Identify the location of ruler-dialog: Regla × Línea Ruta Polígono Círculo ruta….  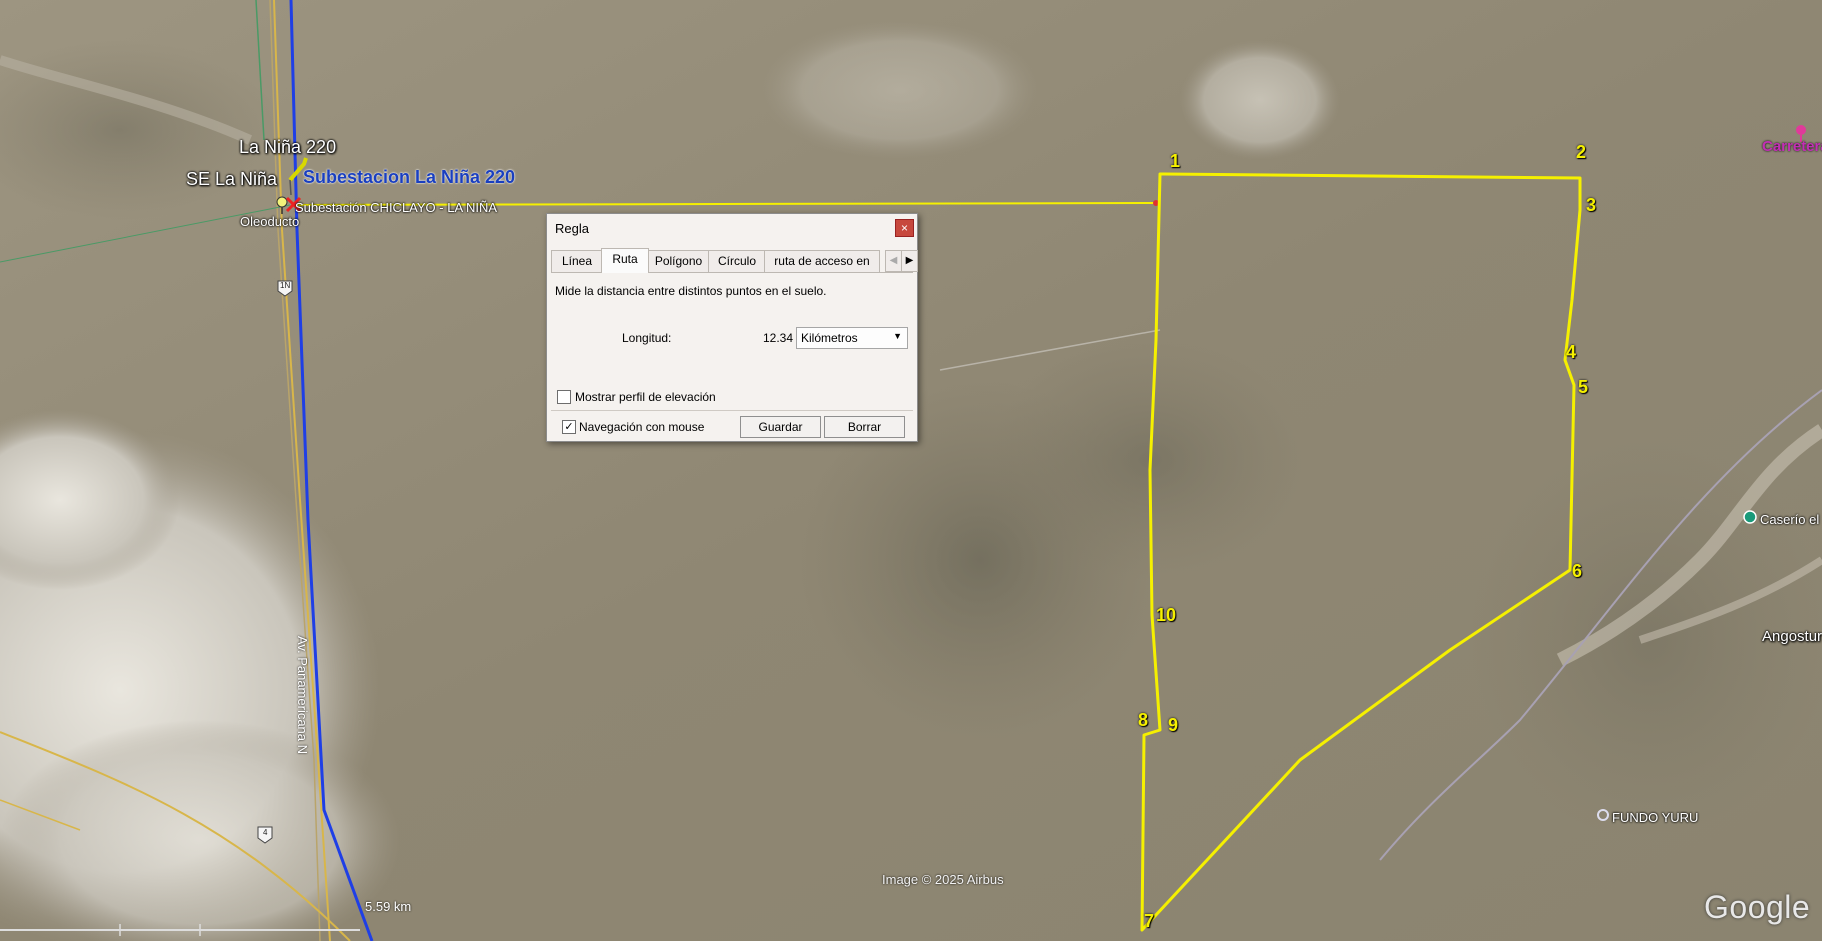
(732, 327).